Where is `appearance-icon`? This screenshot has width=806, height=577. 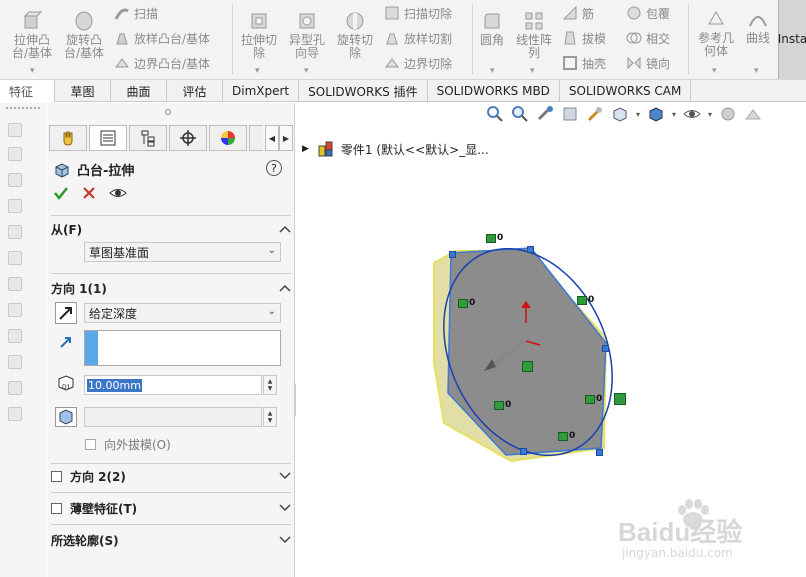 appearance-icon is located at coordinates (728, 114).